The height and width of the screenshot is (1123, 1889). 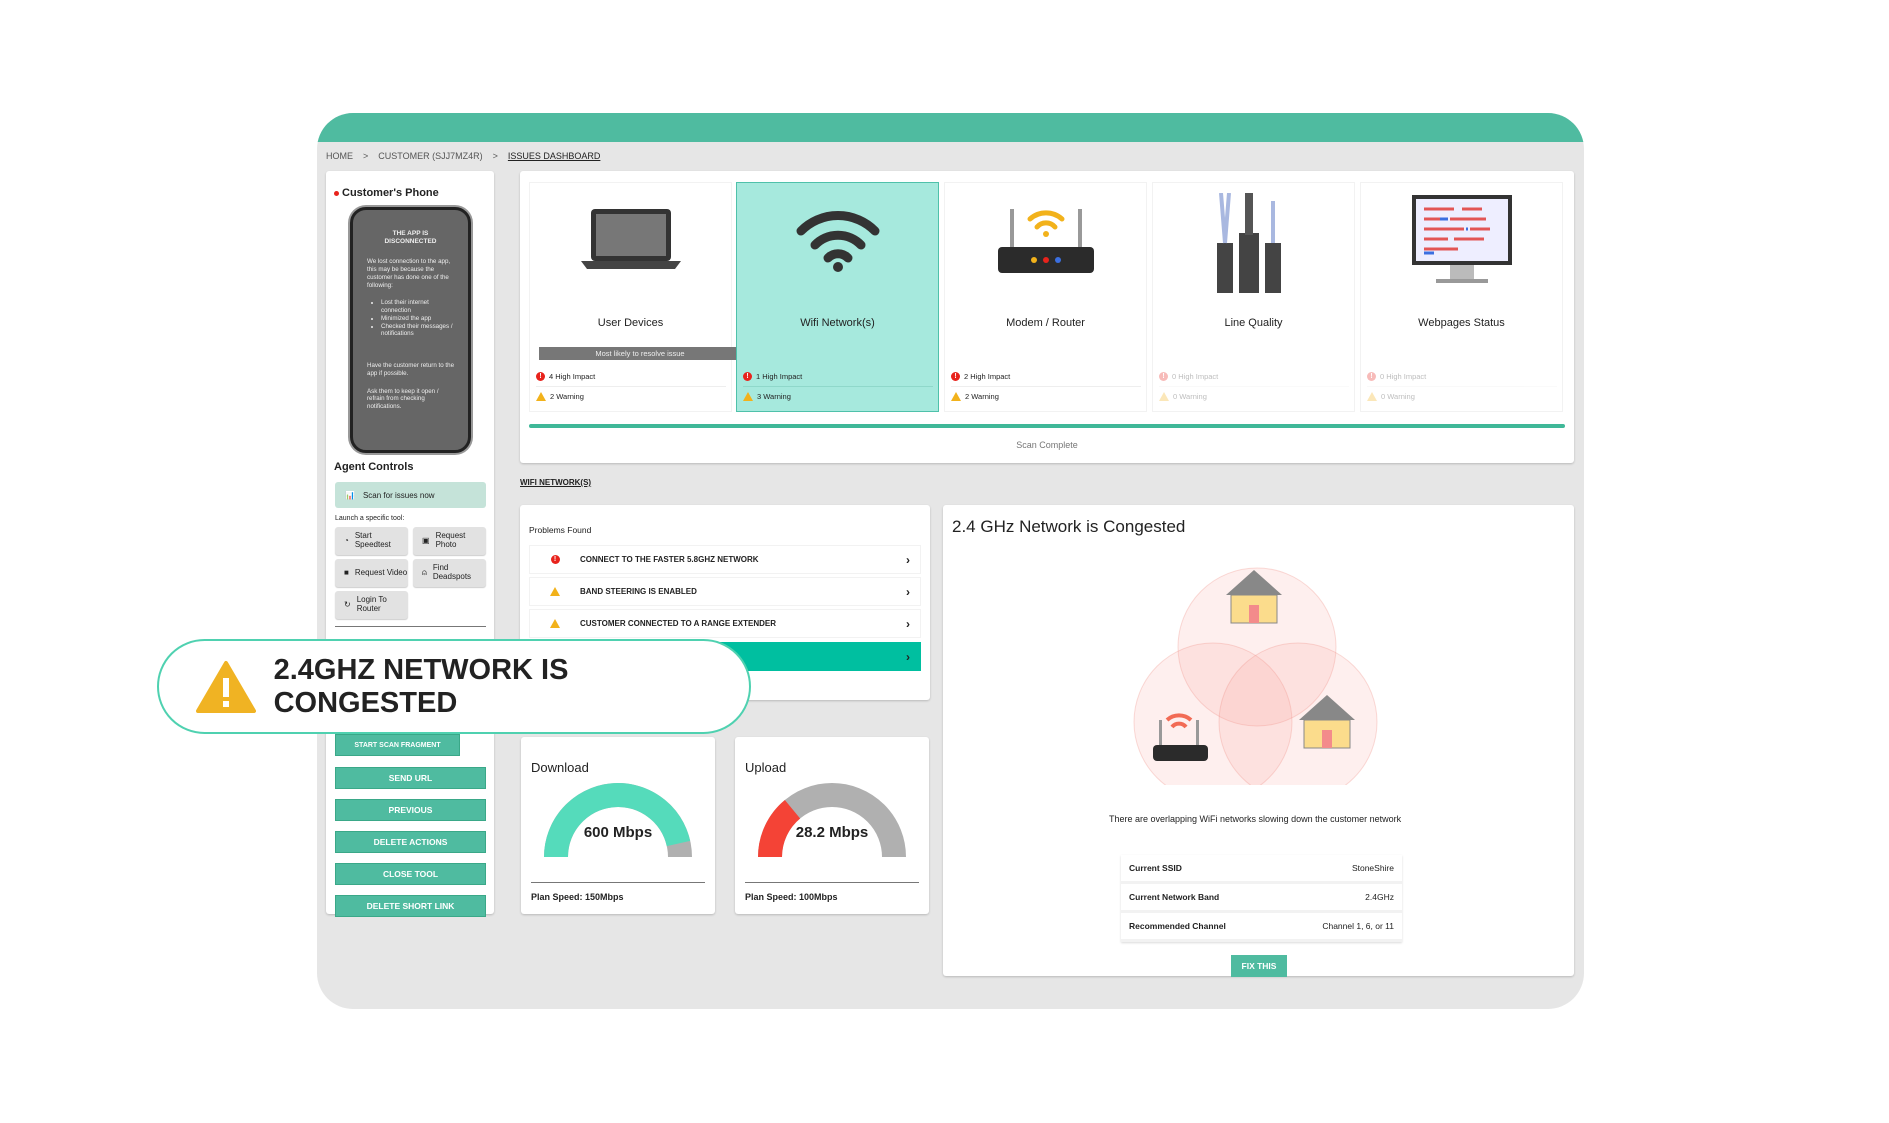 What do you see at coordinates (774, 396) in the screenshot?
I see `warning-count: 3 Warning` at bounding box center [774, 396].